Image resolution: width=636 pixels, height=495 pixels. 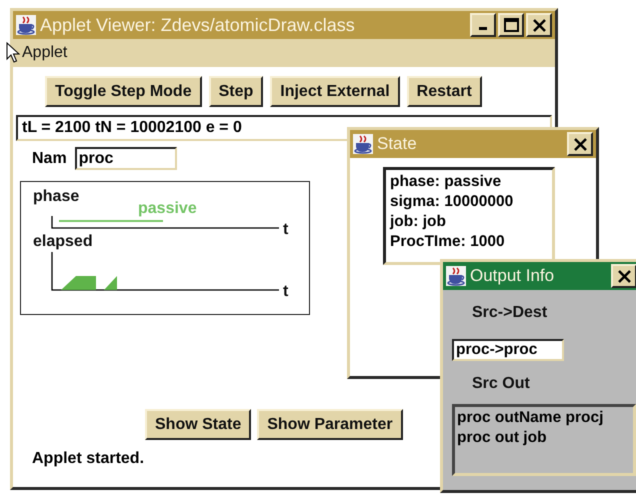 I want to click on maximize-icon, so click(x=511, y=25).